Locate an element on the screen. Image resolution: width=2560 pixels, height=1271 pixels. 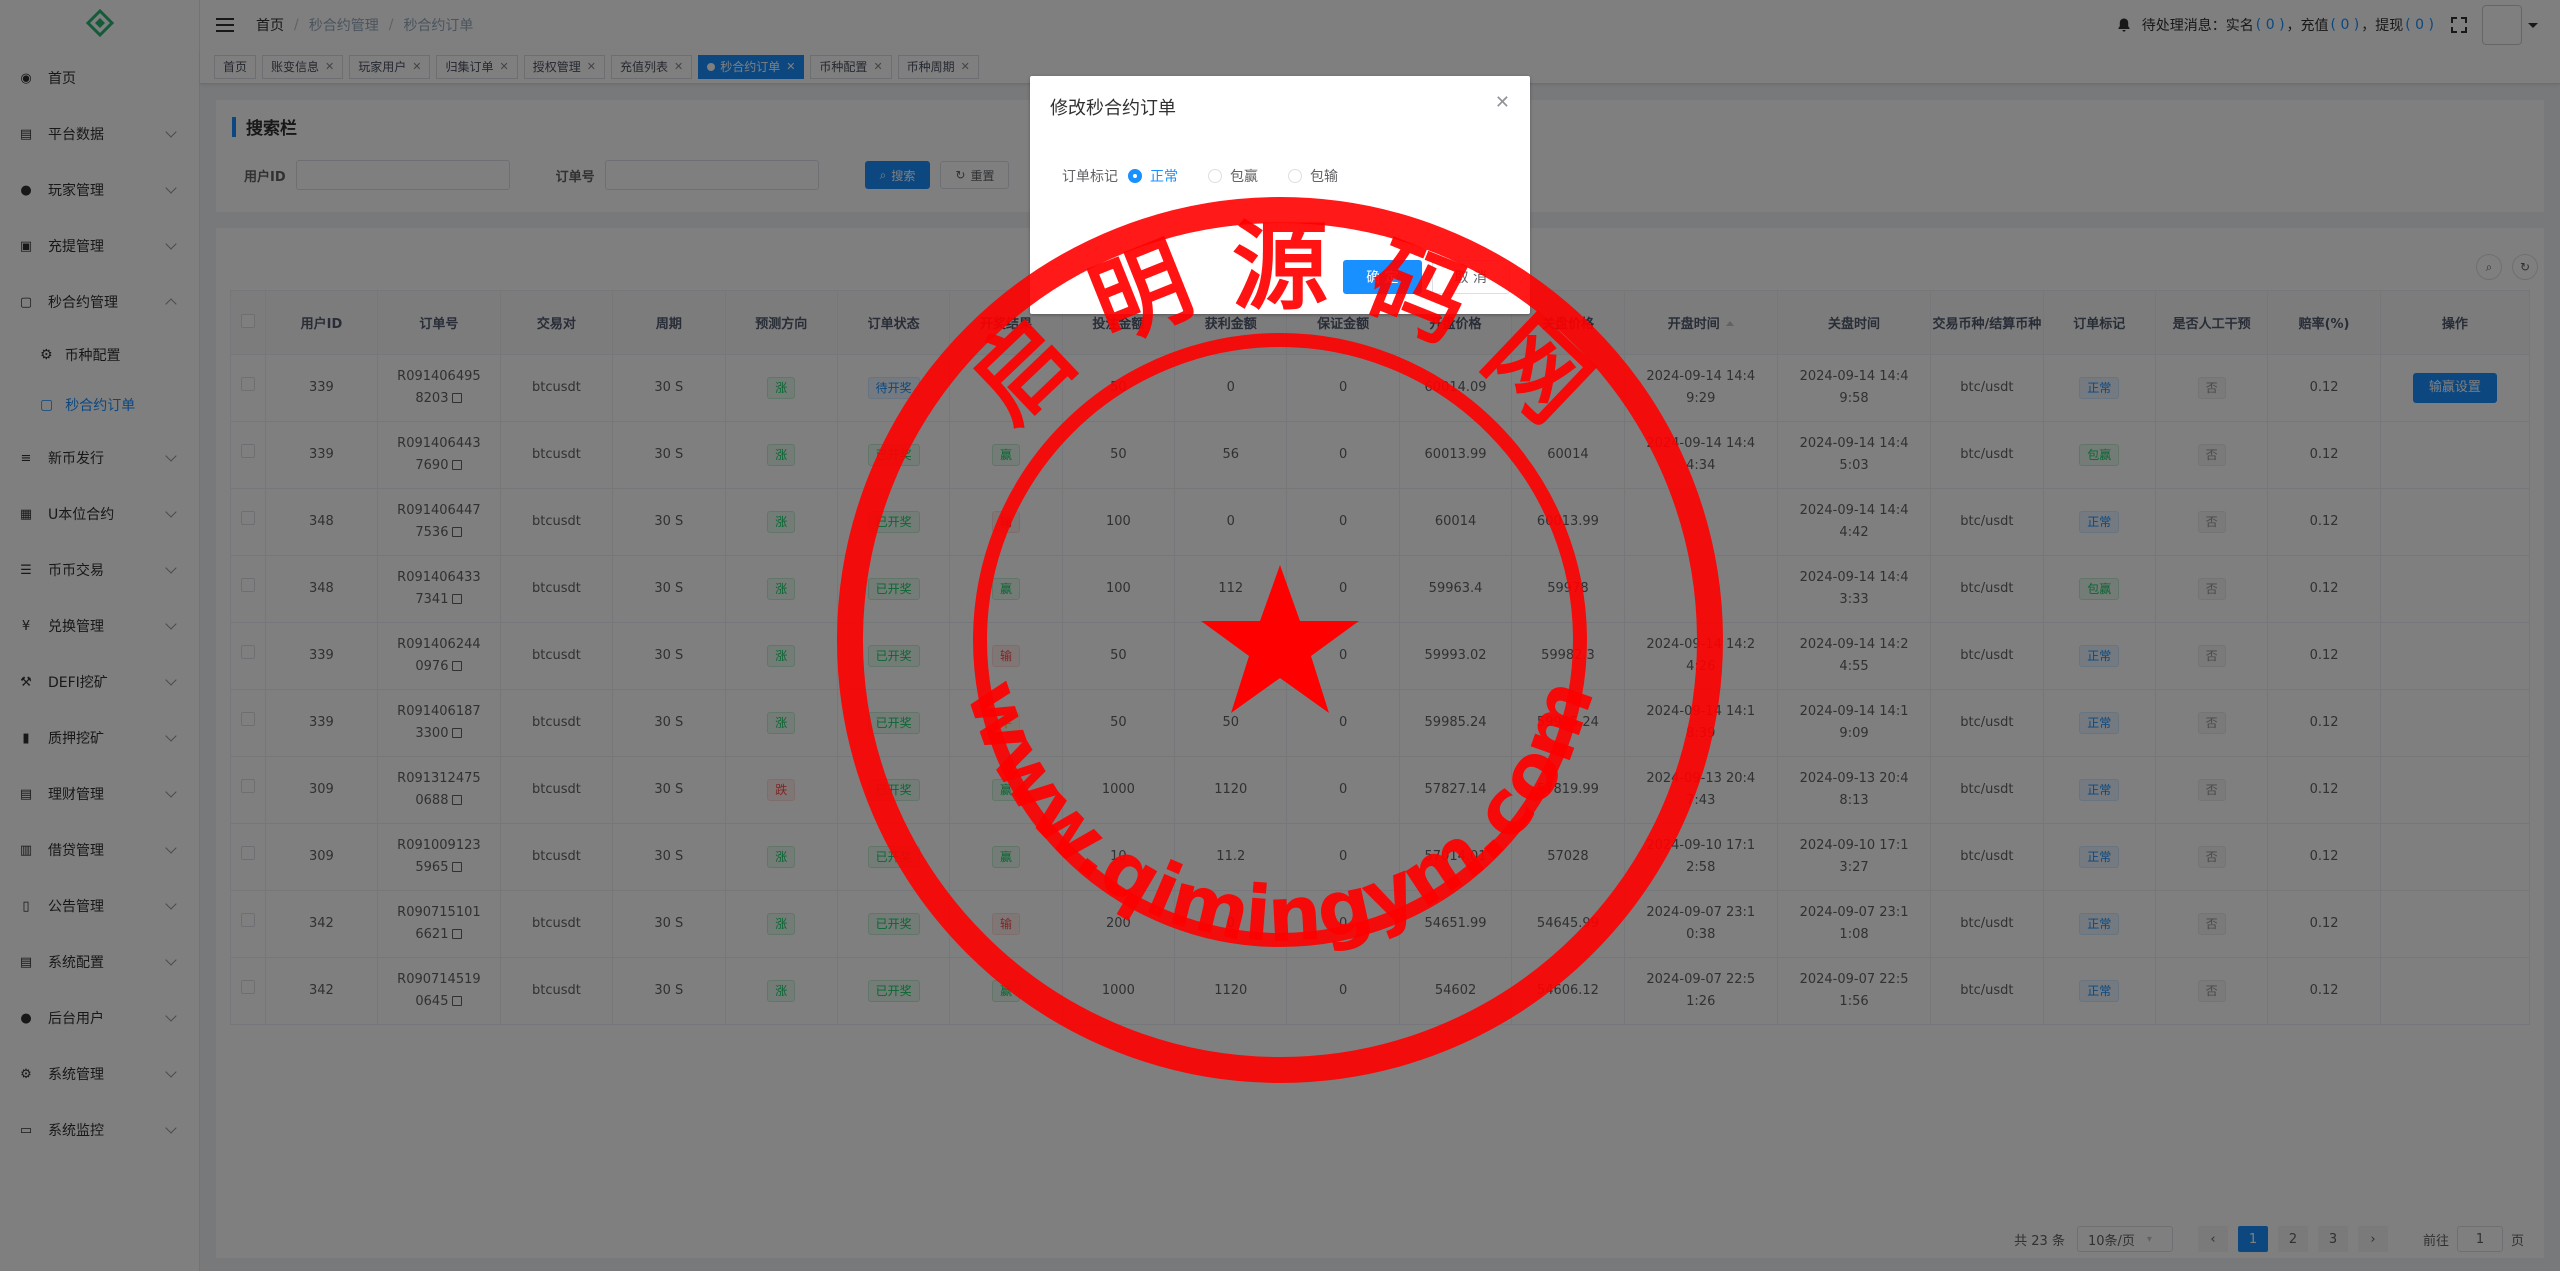
order-mark-radio-group: 正常 包赢 包输 is located at coordinates (1248, 176).